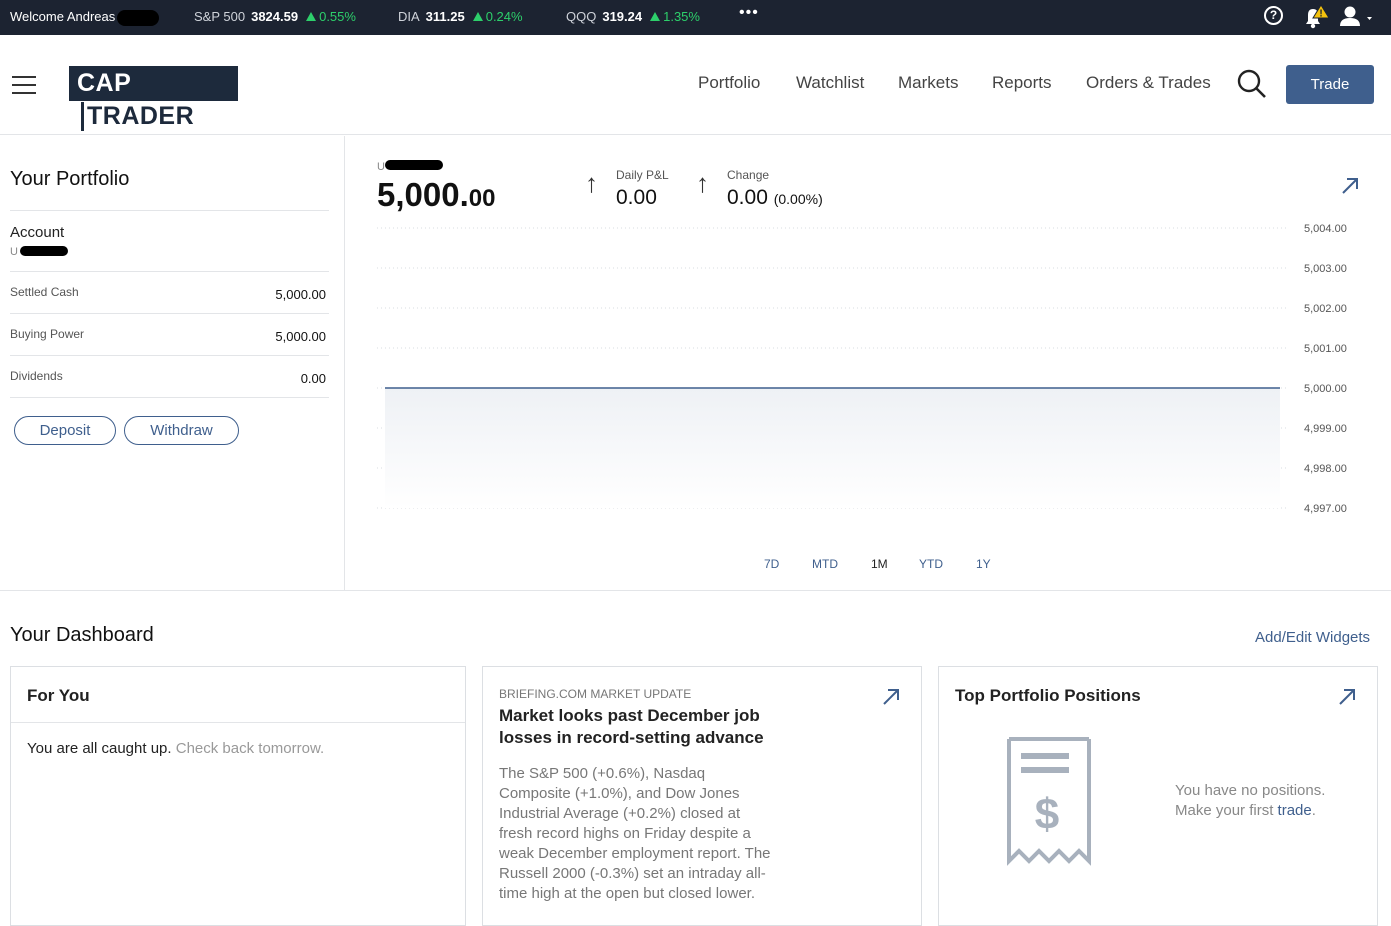  Describe the element at coordinates (1325, 309) in the screenshot. I see `y-tick-label: 5,002.00` at that location.